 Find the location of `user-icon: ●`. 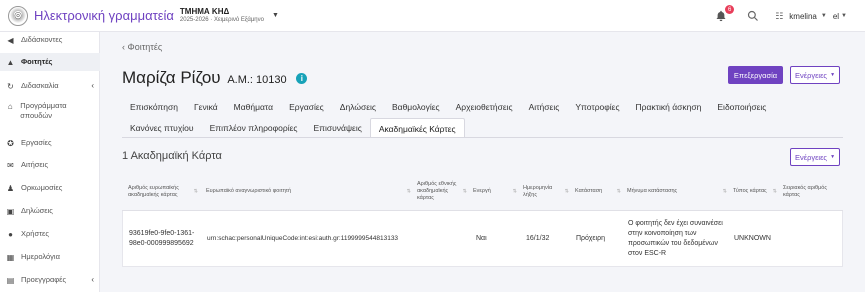

user-icon: ● is located at coordinates (10, 234).